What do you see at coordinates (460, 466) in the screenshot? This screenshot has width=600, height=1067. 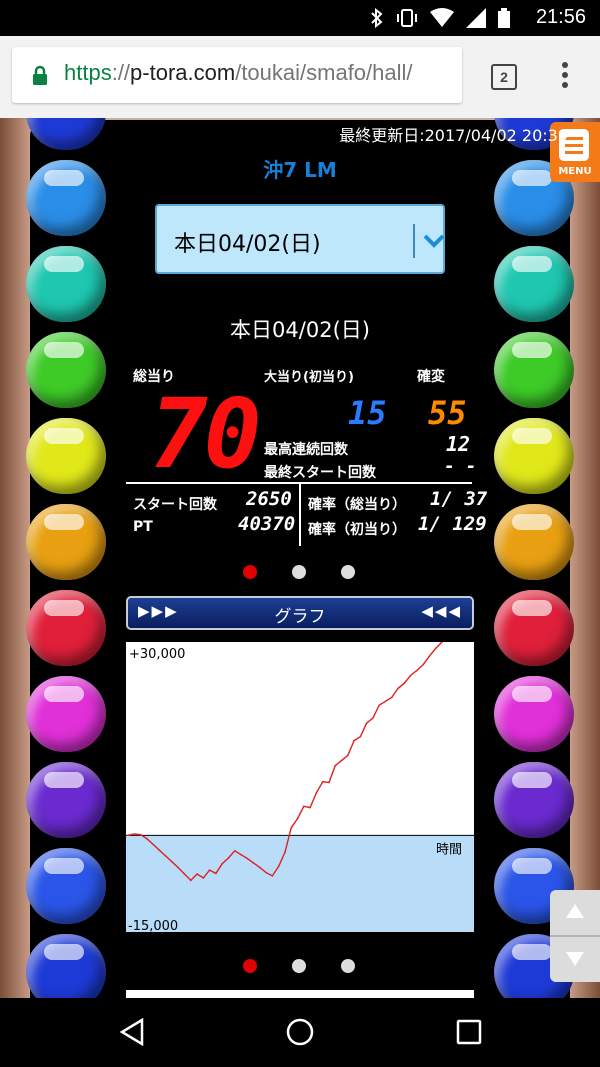 I see `last-start-value: - -` at bounding box center [460, 466].